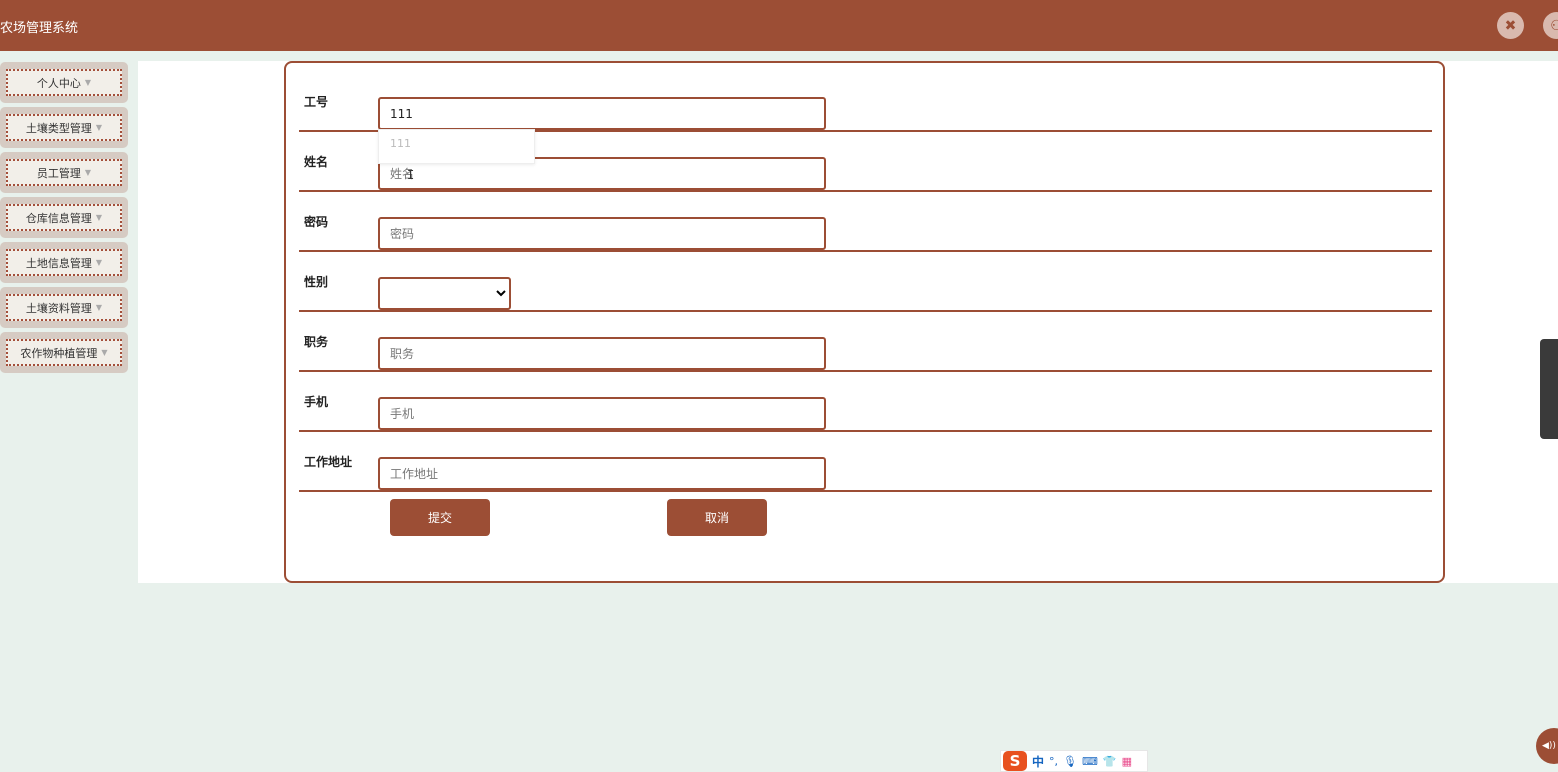 The image size is (1558, 772). Describe the element at coordinates (316, 101) in the screenshot. I see `employee-id-label: 工号` at that location.